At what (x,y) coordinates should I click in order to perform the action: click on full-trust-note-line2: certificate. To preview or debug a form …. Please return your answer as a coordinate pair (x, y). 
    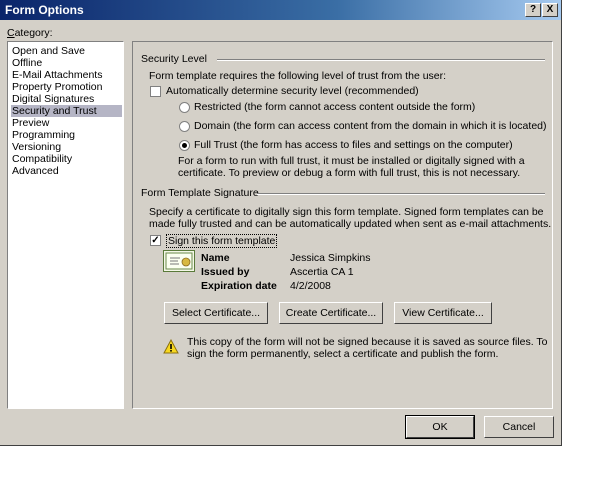
    Looking at the image, I should click on (349, 173).